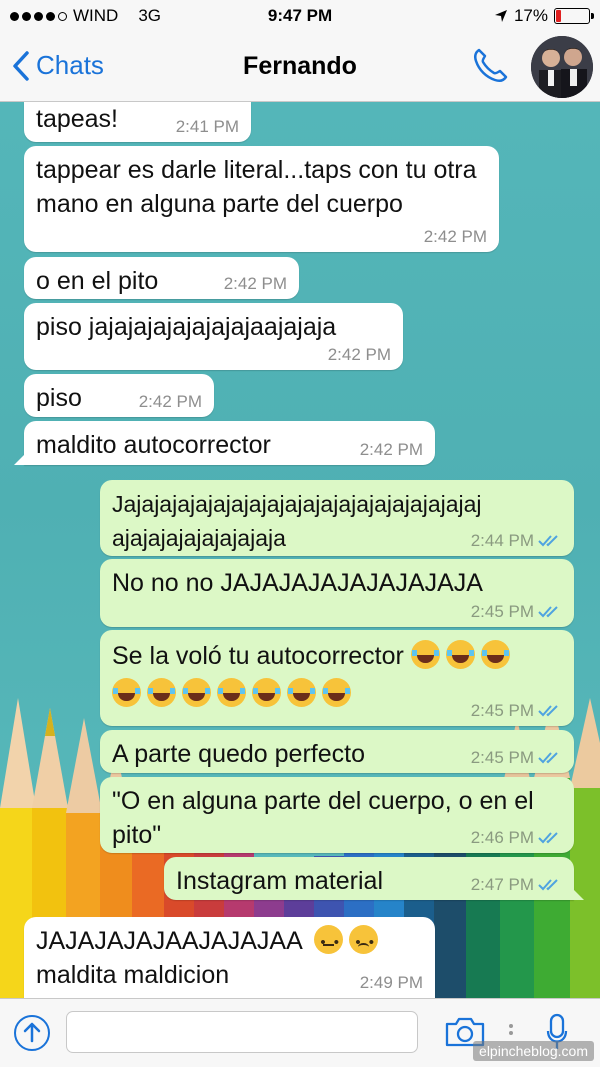 This screenshot has width=600, height=1067. I want to click on incoming-message: tapeas! 2:41 PM, so click(137, 122).